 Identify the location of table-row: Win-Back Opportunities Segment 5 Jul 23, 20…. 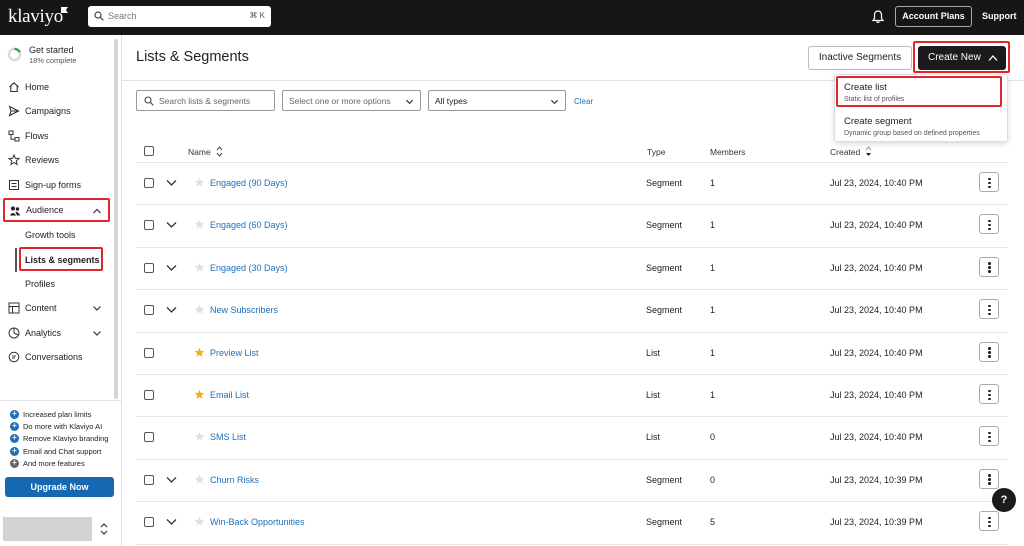
(572, 522).